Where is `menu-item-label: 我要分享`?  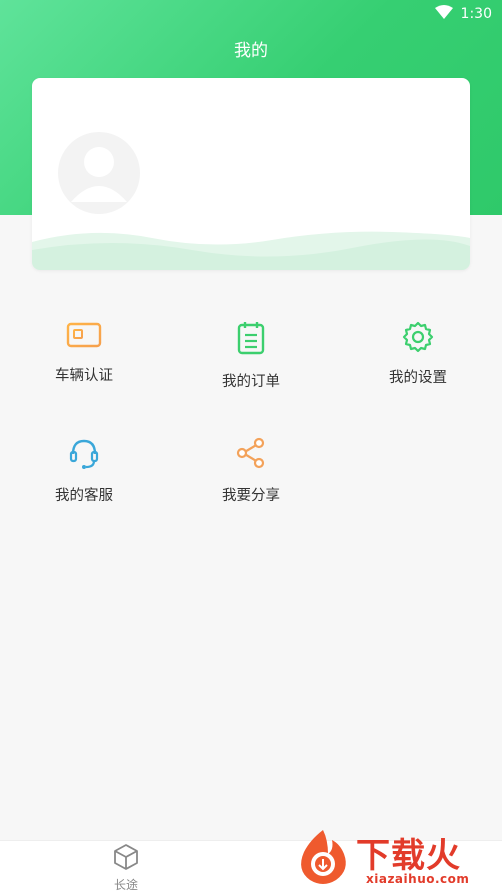
menu-item-label: 我要分享 is located at coordinates (251, 496).